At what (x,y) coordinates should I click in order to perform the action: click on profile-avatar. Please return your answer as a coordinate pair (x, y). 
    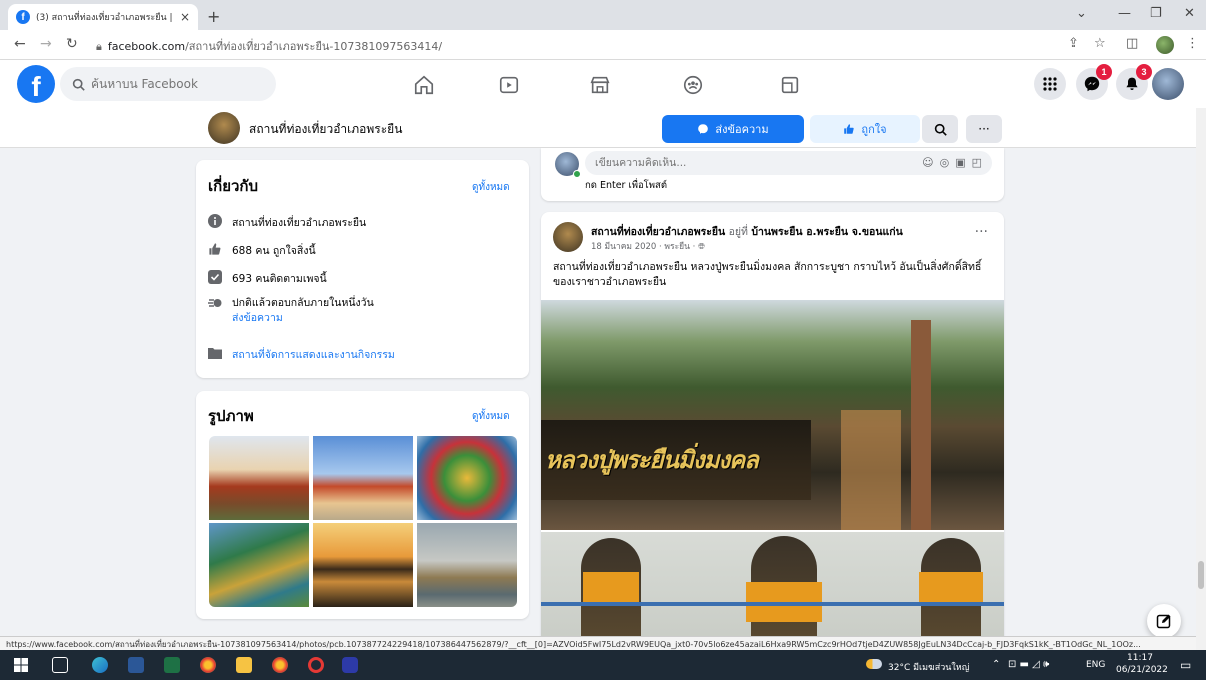
    Looking at the image, I should click on (1165, 45).